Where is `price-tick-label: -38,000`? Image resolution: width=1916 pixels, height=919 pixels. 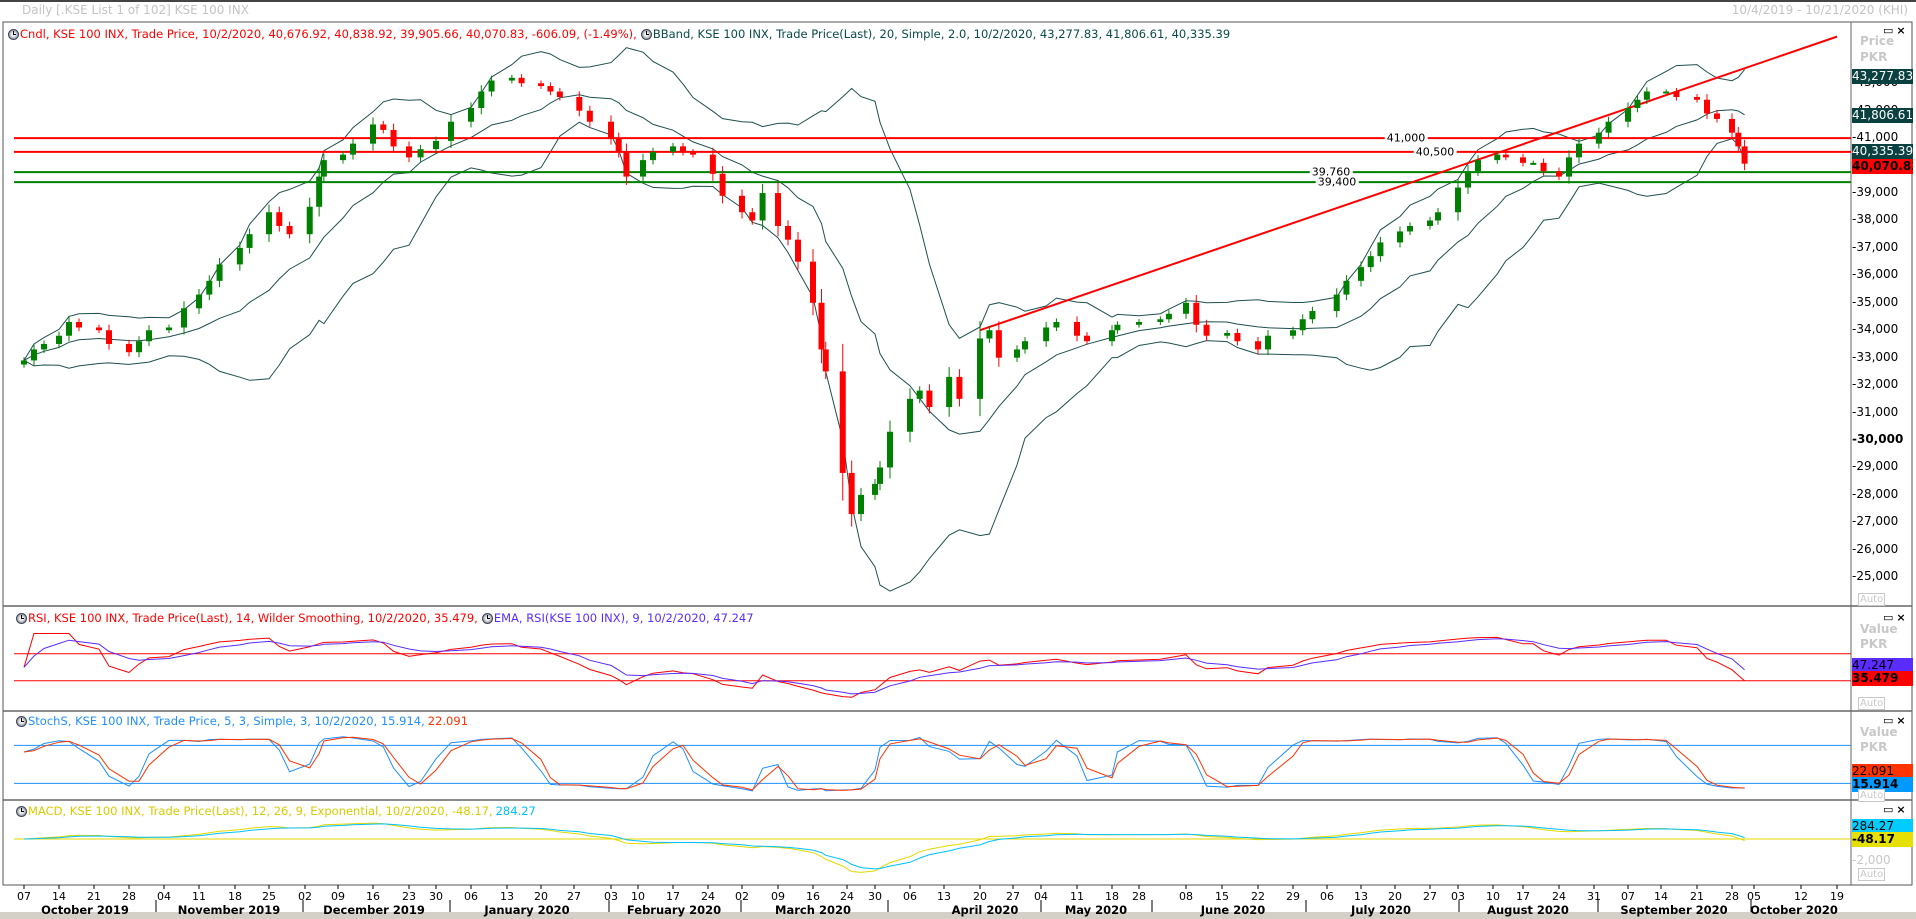
price-tick-label: -38,000 is located at coordinates (1875, 219).